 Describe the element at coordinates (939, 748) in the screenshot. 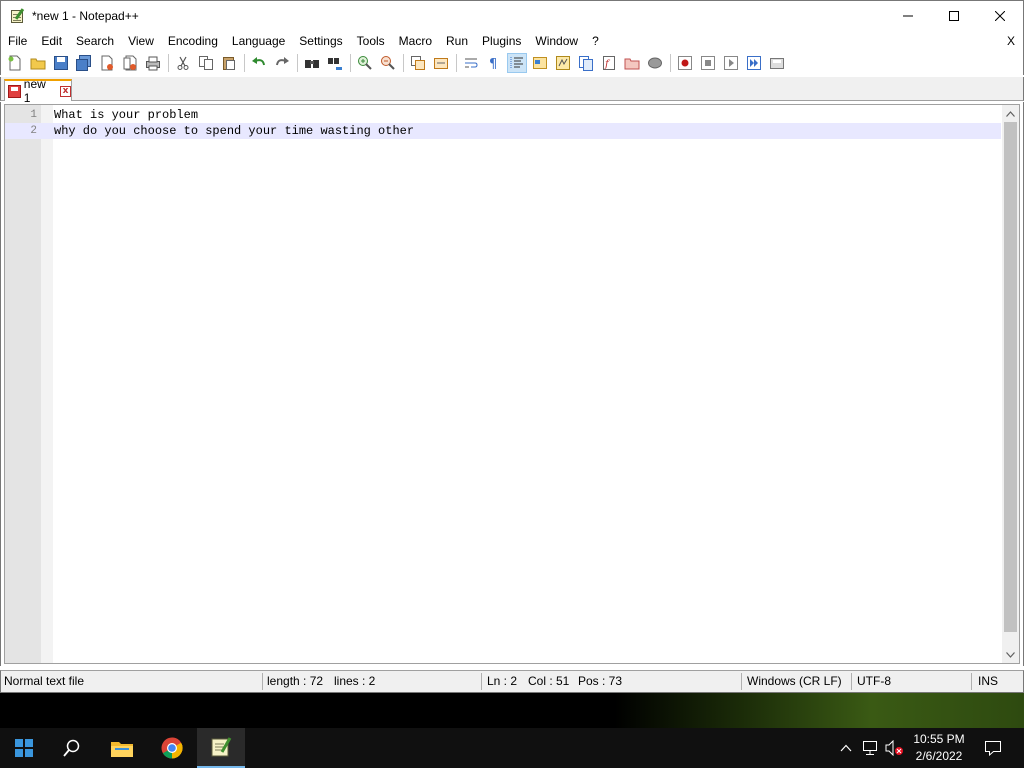

I see `system-clock: 10:55 PM 2/6/2022` at that location.